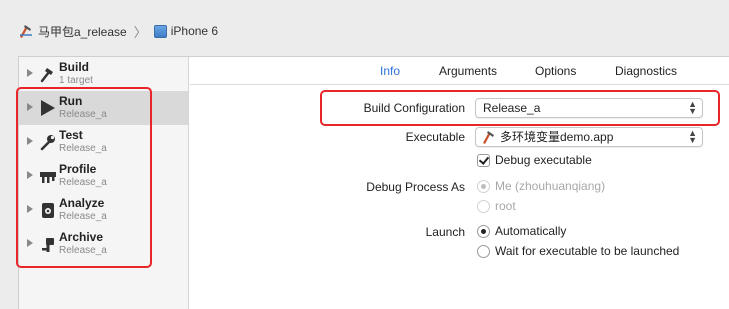  I want to click on tab-arguments: Arguments, so click(468, 71).